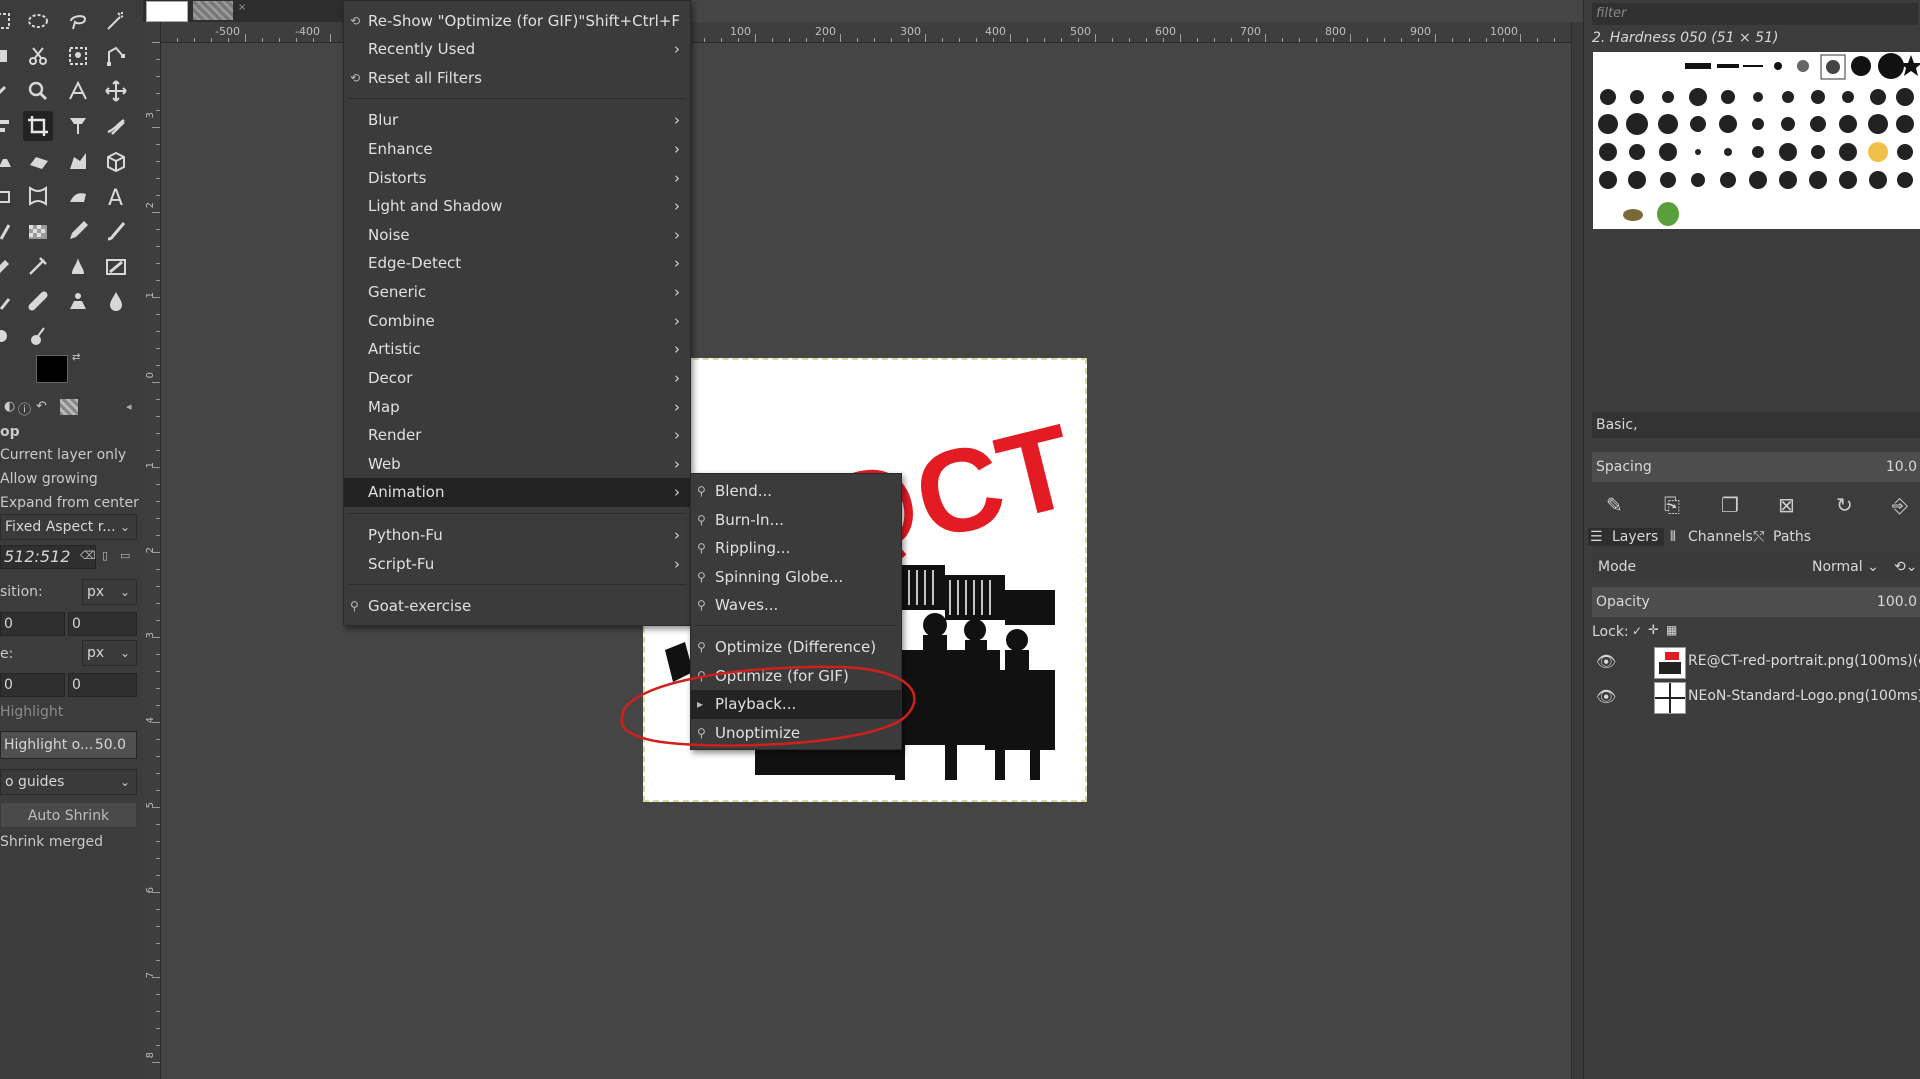 This screenshot has width=1920, height=1079. I want to click on align-icon, so click(8, 126).